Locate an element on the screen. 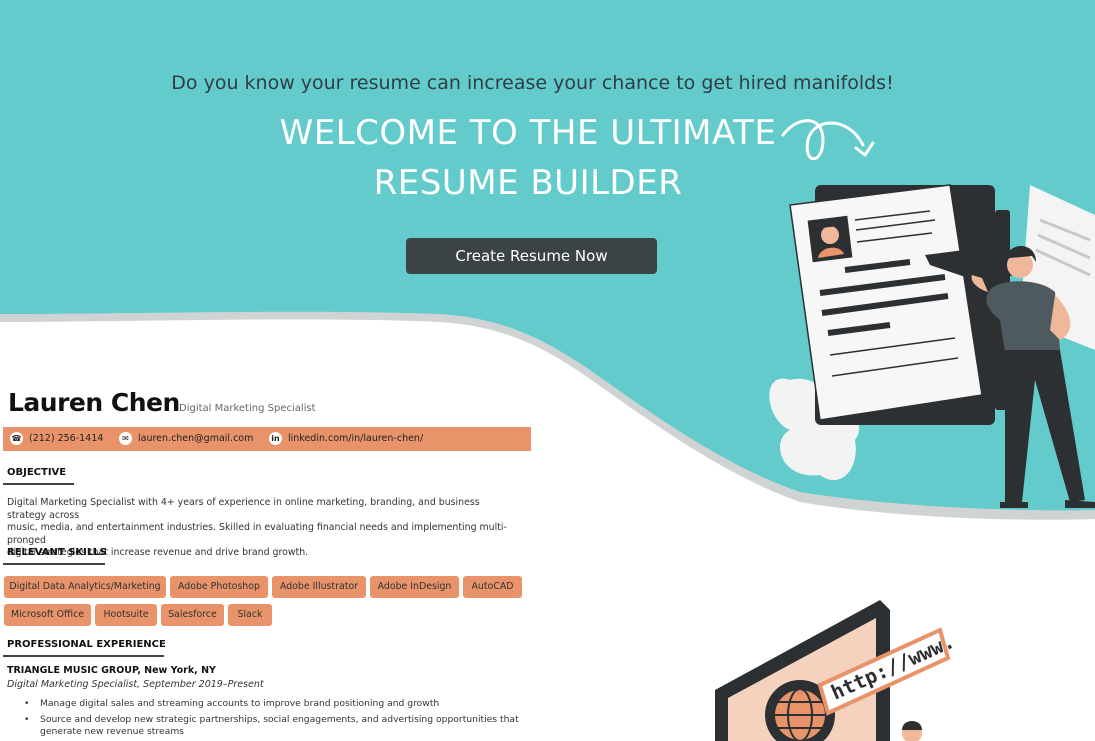 This screenshot has height=741, width=1095. contact-phone: ☎ (212) 256-1414 is located at coordinates (56, 438).